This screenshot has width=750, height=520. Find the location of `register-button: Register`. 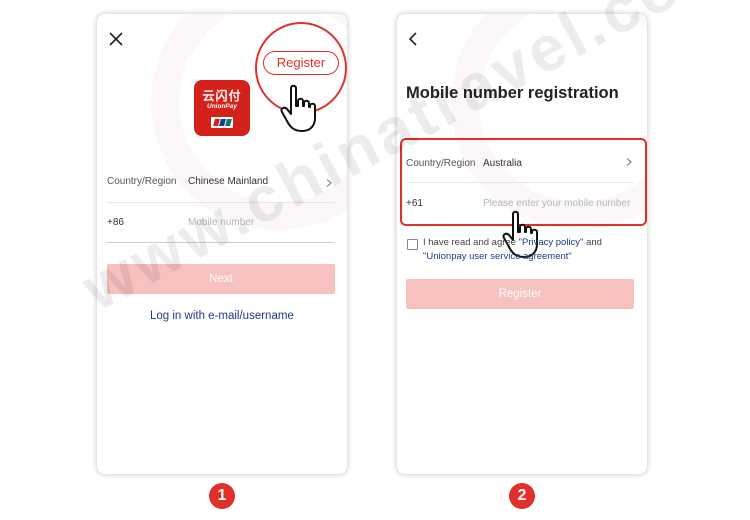

register-button: Register is located at coordinates (301, 63).